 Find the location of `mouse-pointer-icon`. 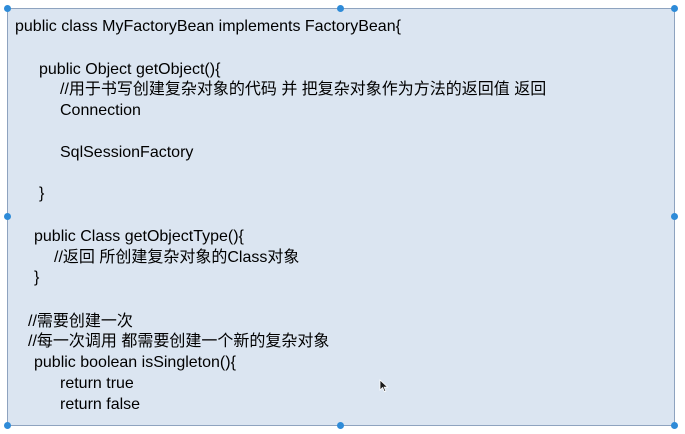

mouse-pointer-icon is located at coordinates (384, 386).